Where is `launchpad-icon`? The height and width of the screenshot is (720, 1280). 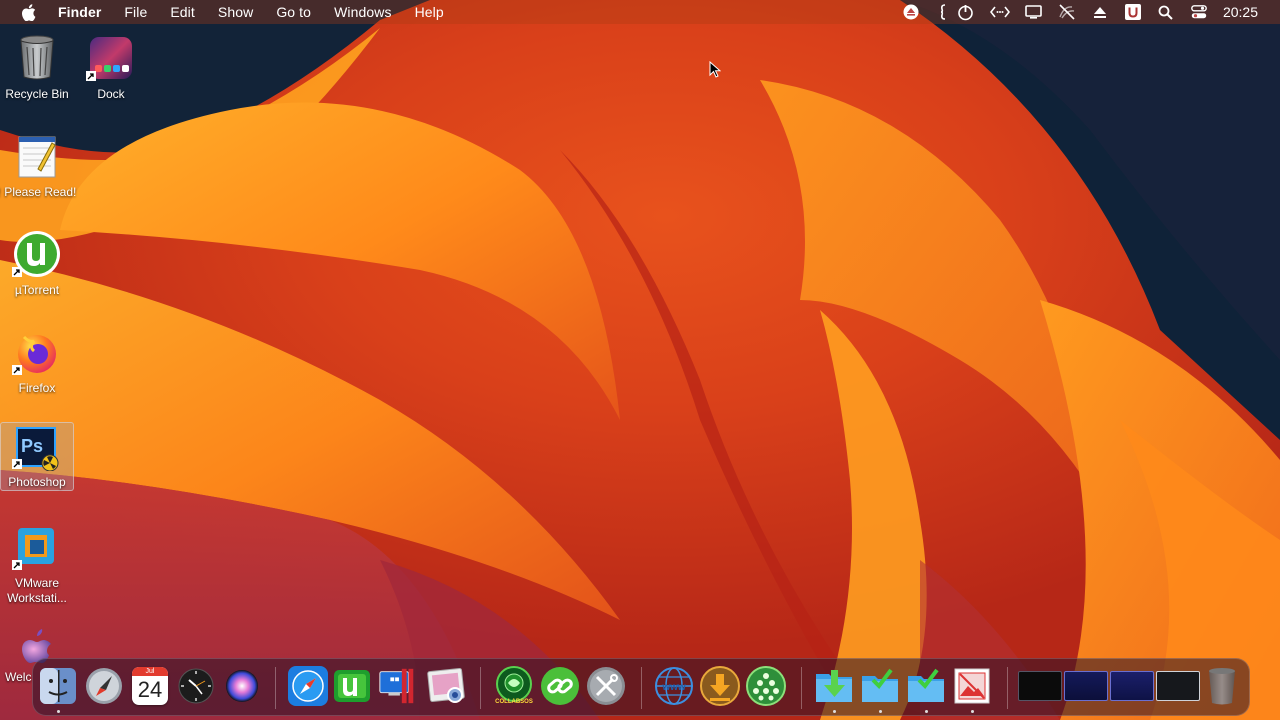 launchpad-icon is located at coordinates (104, 686).